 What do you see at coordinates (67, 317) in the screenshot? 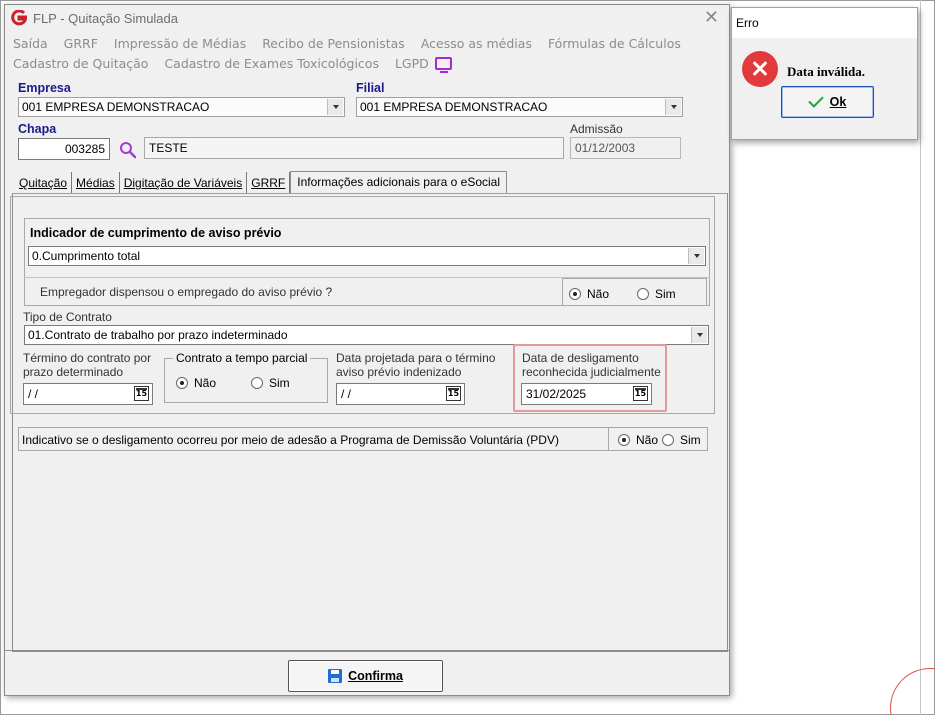
I see `tipo-contrato-label: Tipo de Contrato` at bounding box center [67, 317].